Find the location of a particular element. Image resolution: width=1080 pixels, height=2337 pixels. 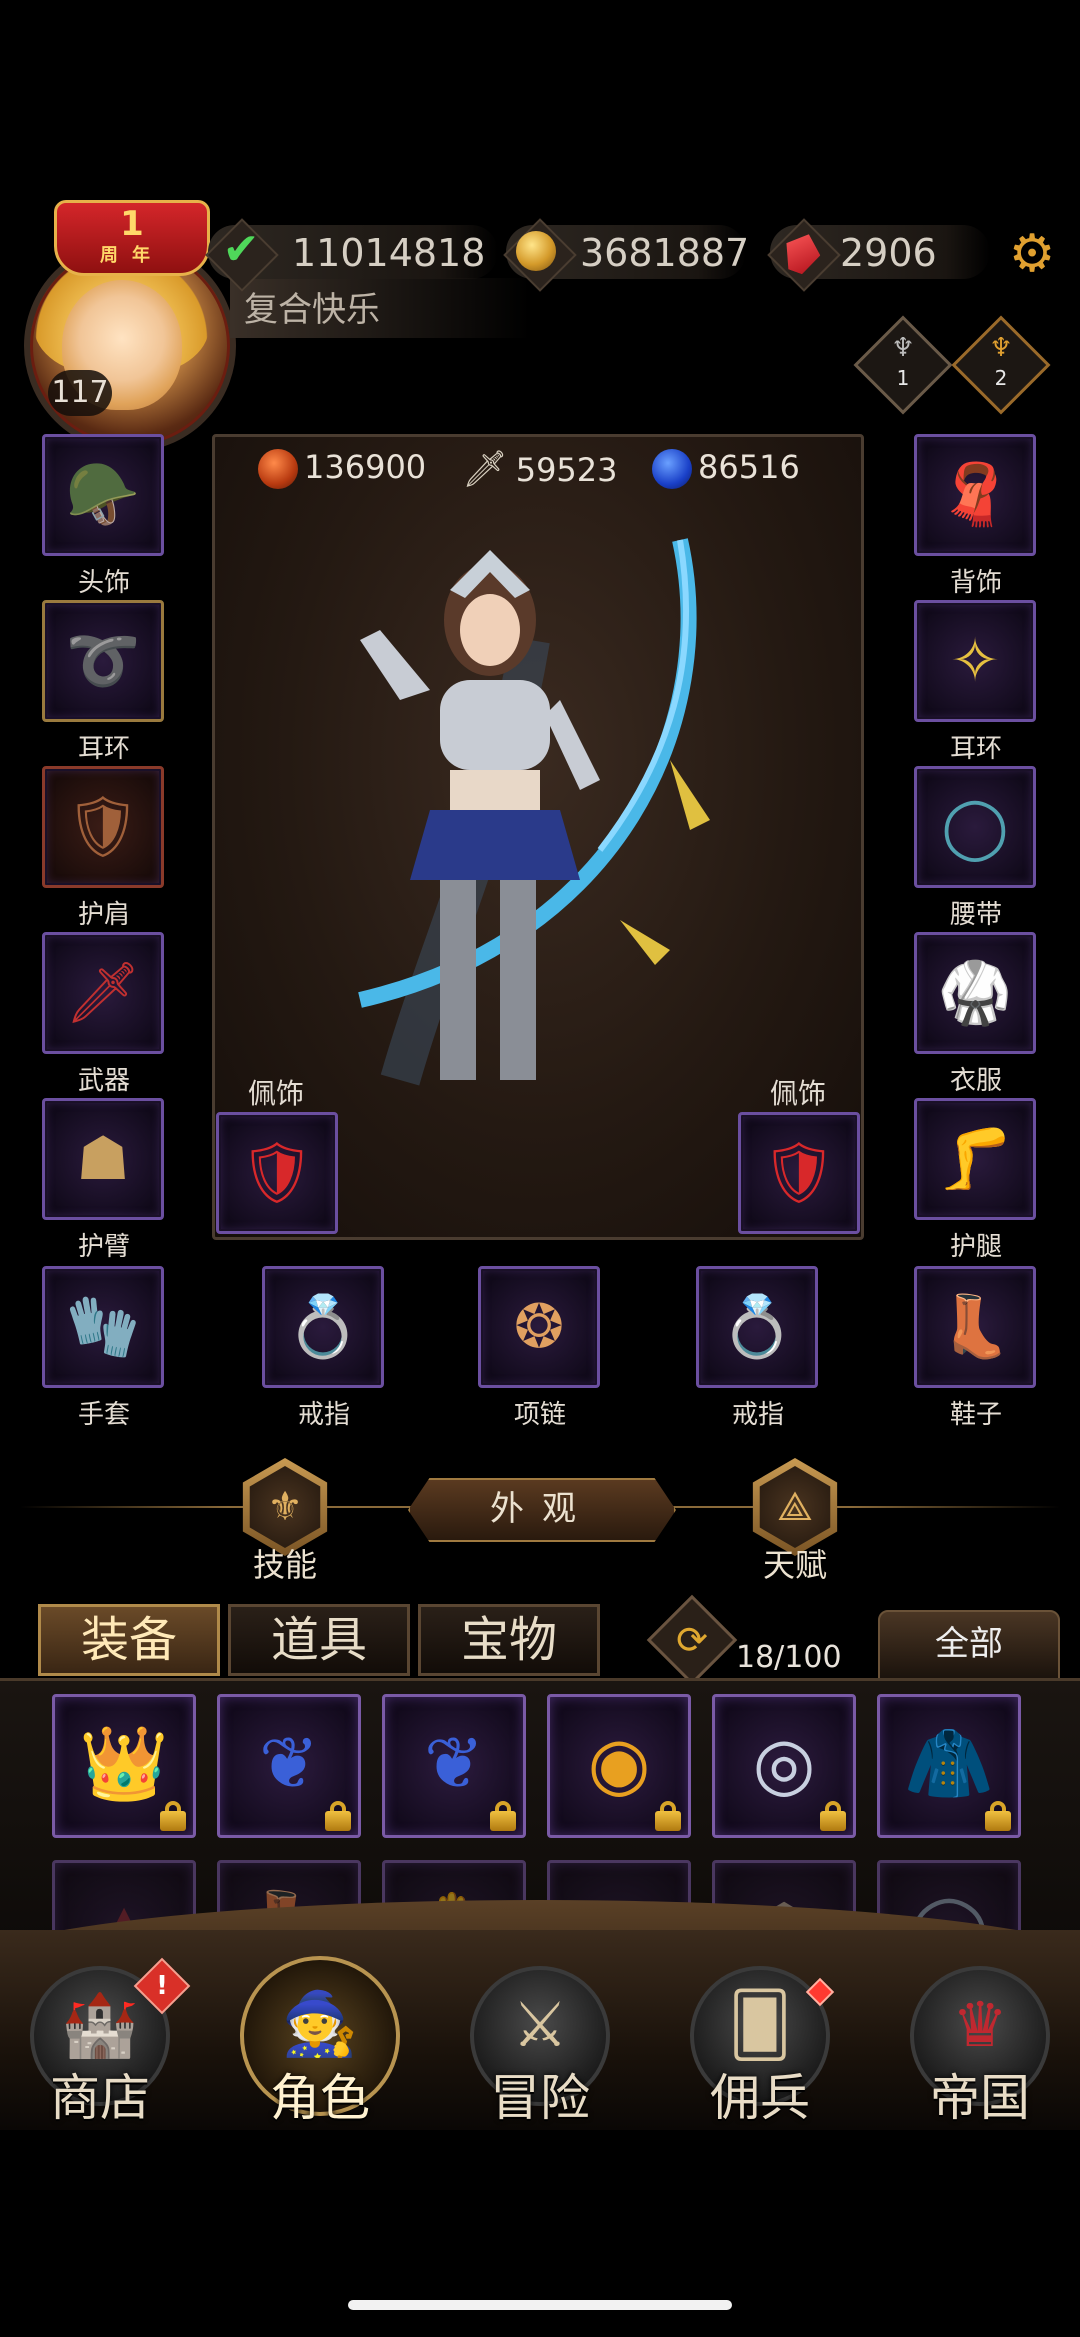

nav-label: 帝国 is located at coordinates (980, 2098).